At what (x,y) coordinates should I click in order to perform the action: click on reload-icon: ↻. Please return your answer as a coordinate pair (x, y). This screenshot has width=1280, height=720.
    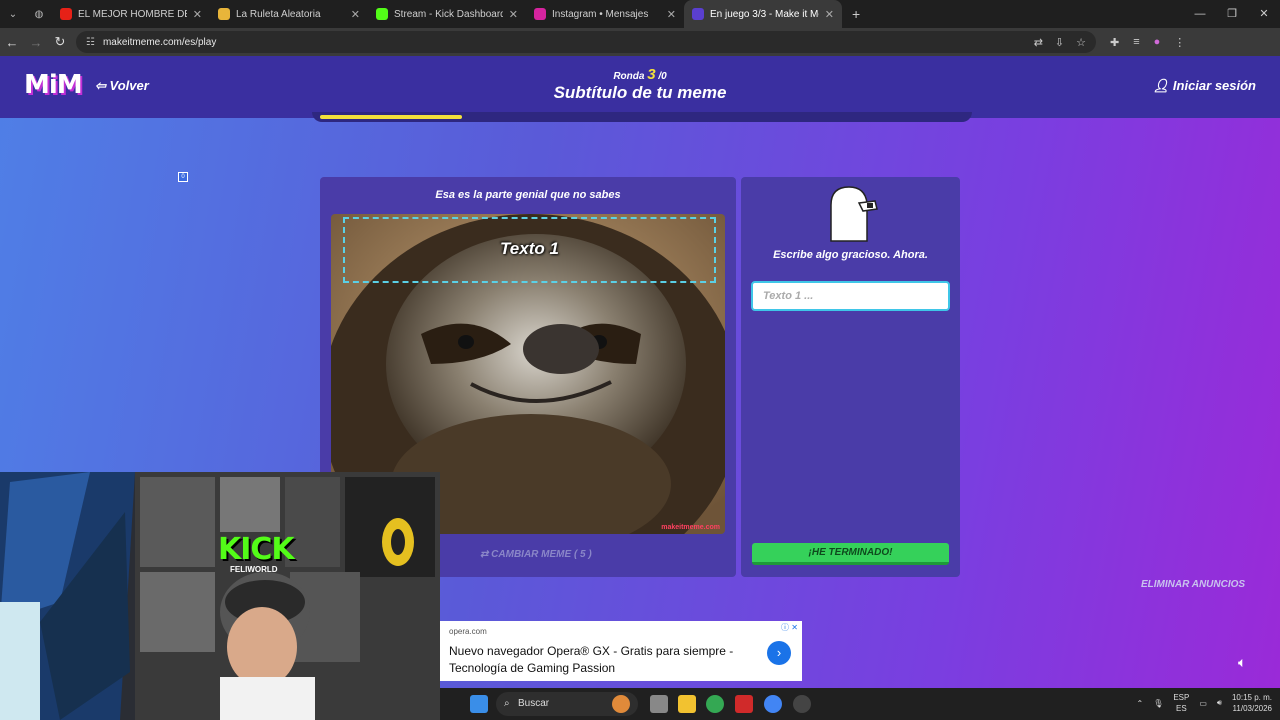
    Looking at the image, I should click on (60, 42).